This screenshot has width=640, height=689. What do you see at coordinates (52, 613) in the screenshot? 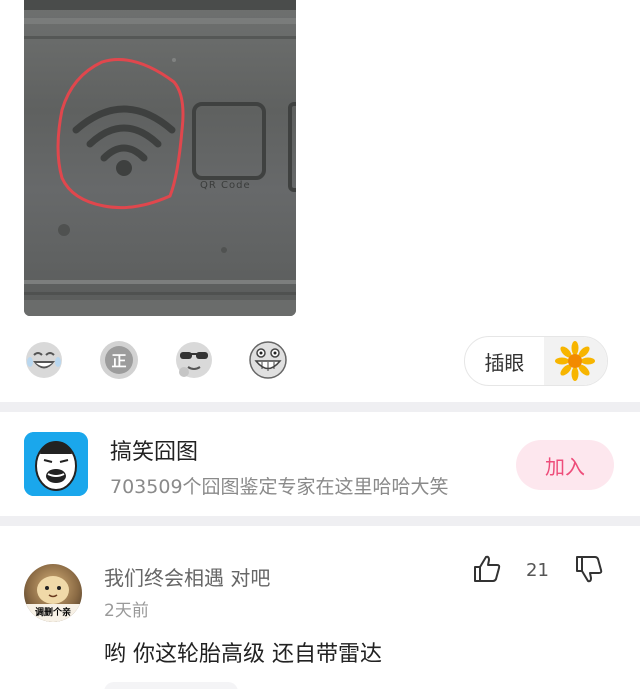
I see `avatar-caption: 调删个亲` at bounding box center [52, 613].